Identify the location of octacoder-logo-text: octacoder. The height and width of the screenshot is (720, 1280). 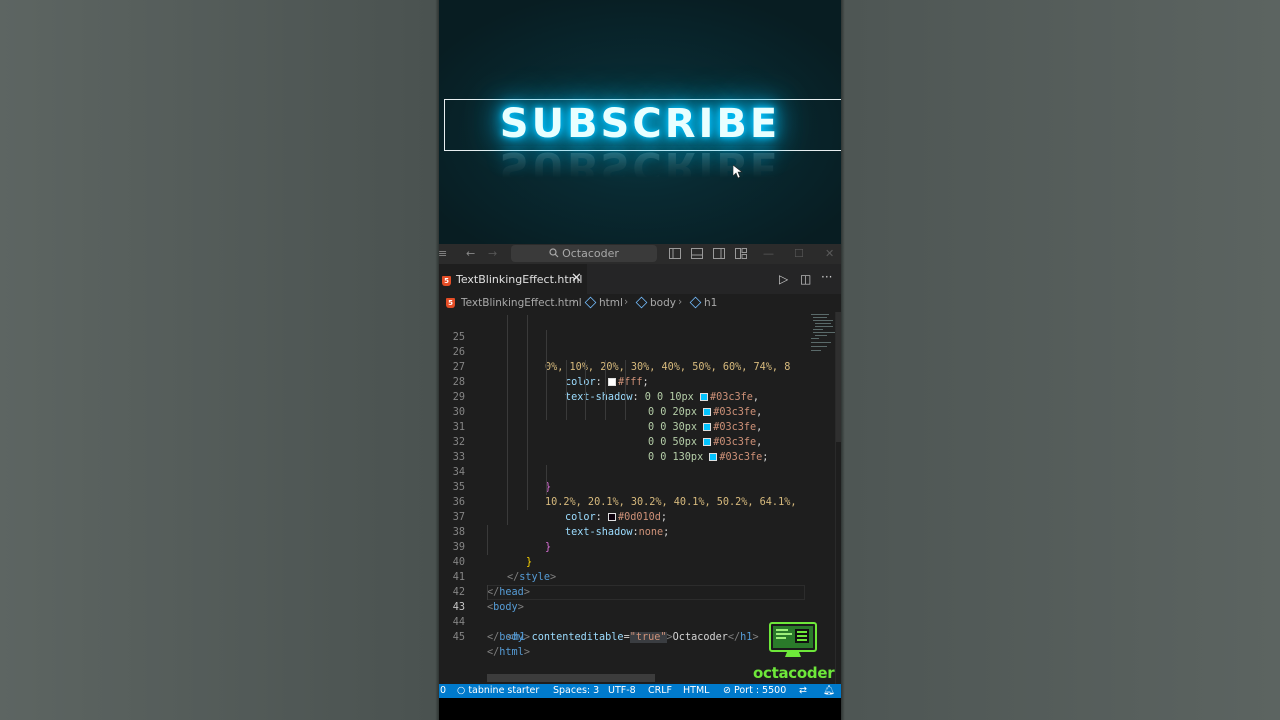
(794, 673).